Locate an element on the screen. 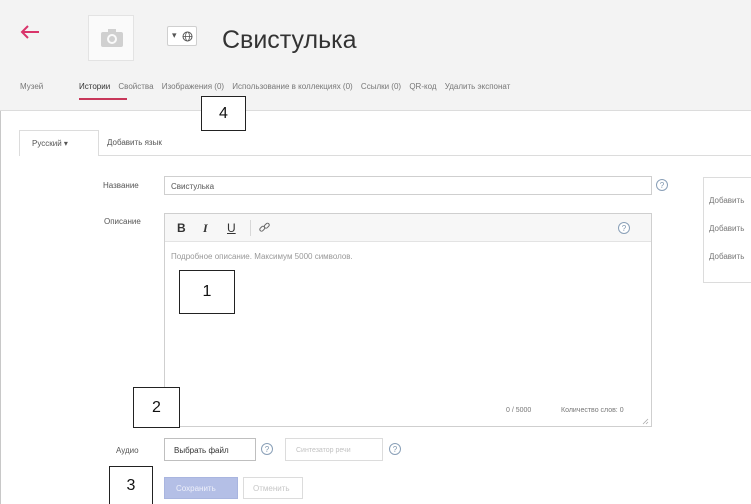 The image size is (751, 504). description-help-icon: ? is located at coordinates (624, 228).